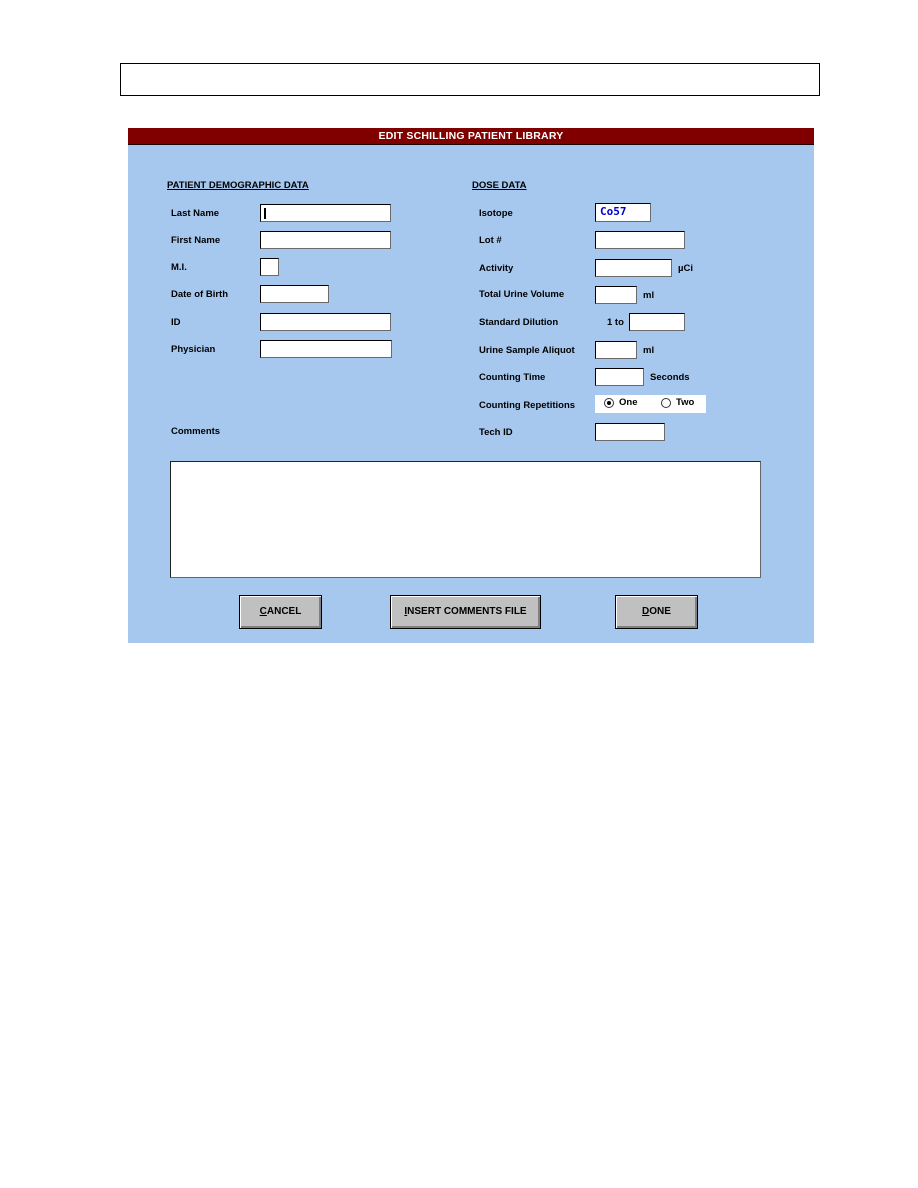 The image size is (918, 1188). I want to click on lot-number-label: Lot #, so click(490, 240).